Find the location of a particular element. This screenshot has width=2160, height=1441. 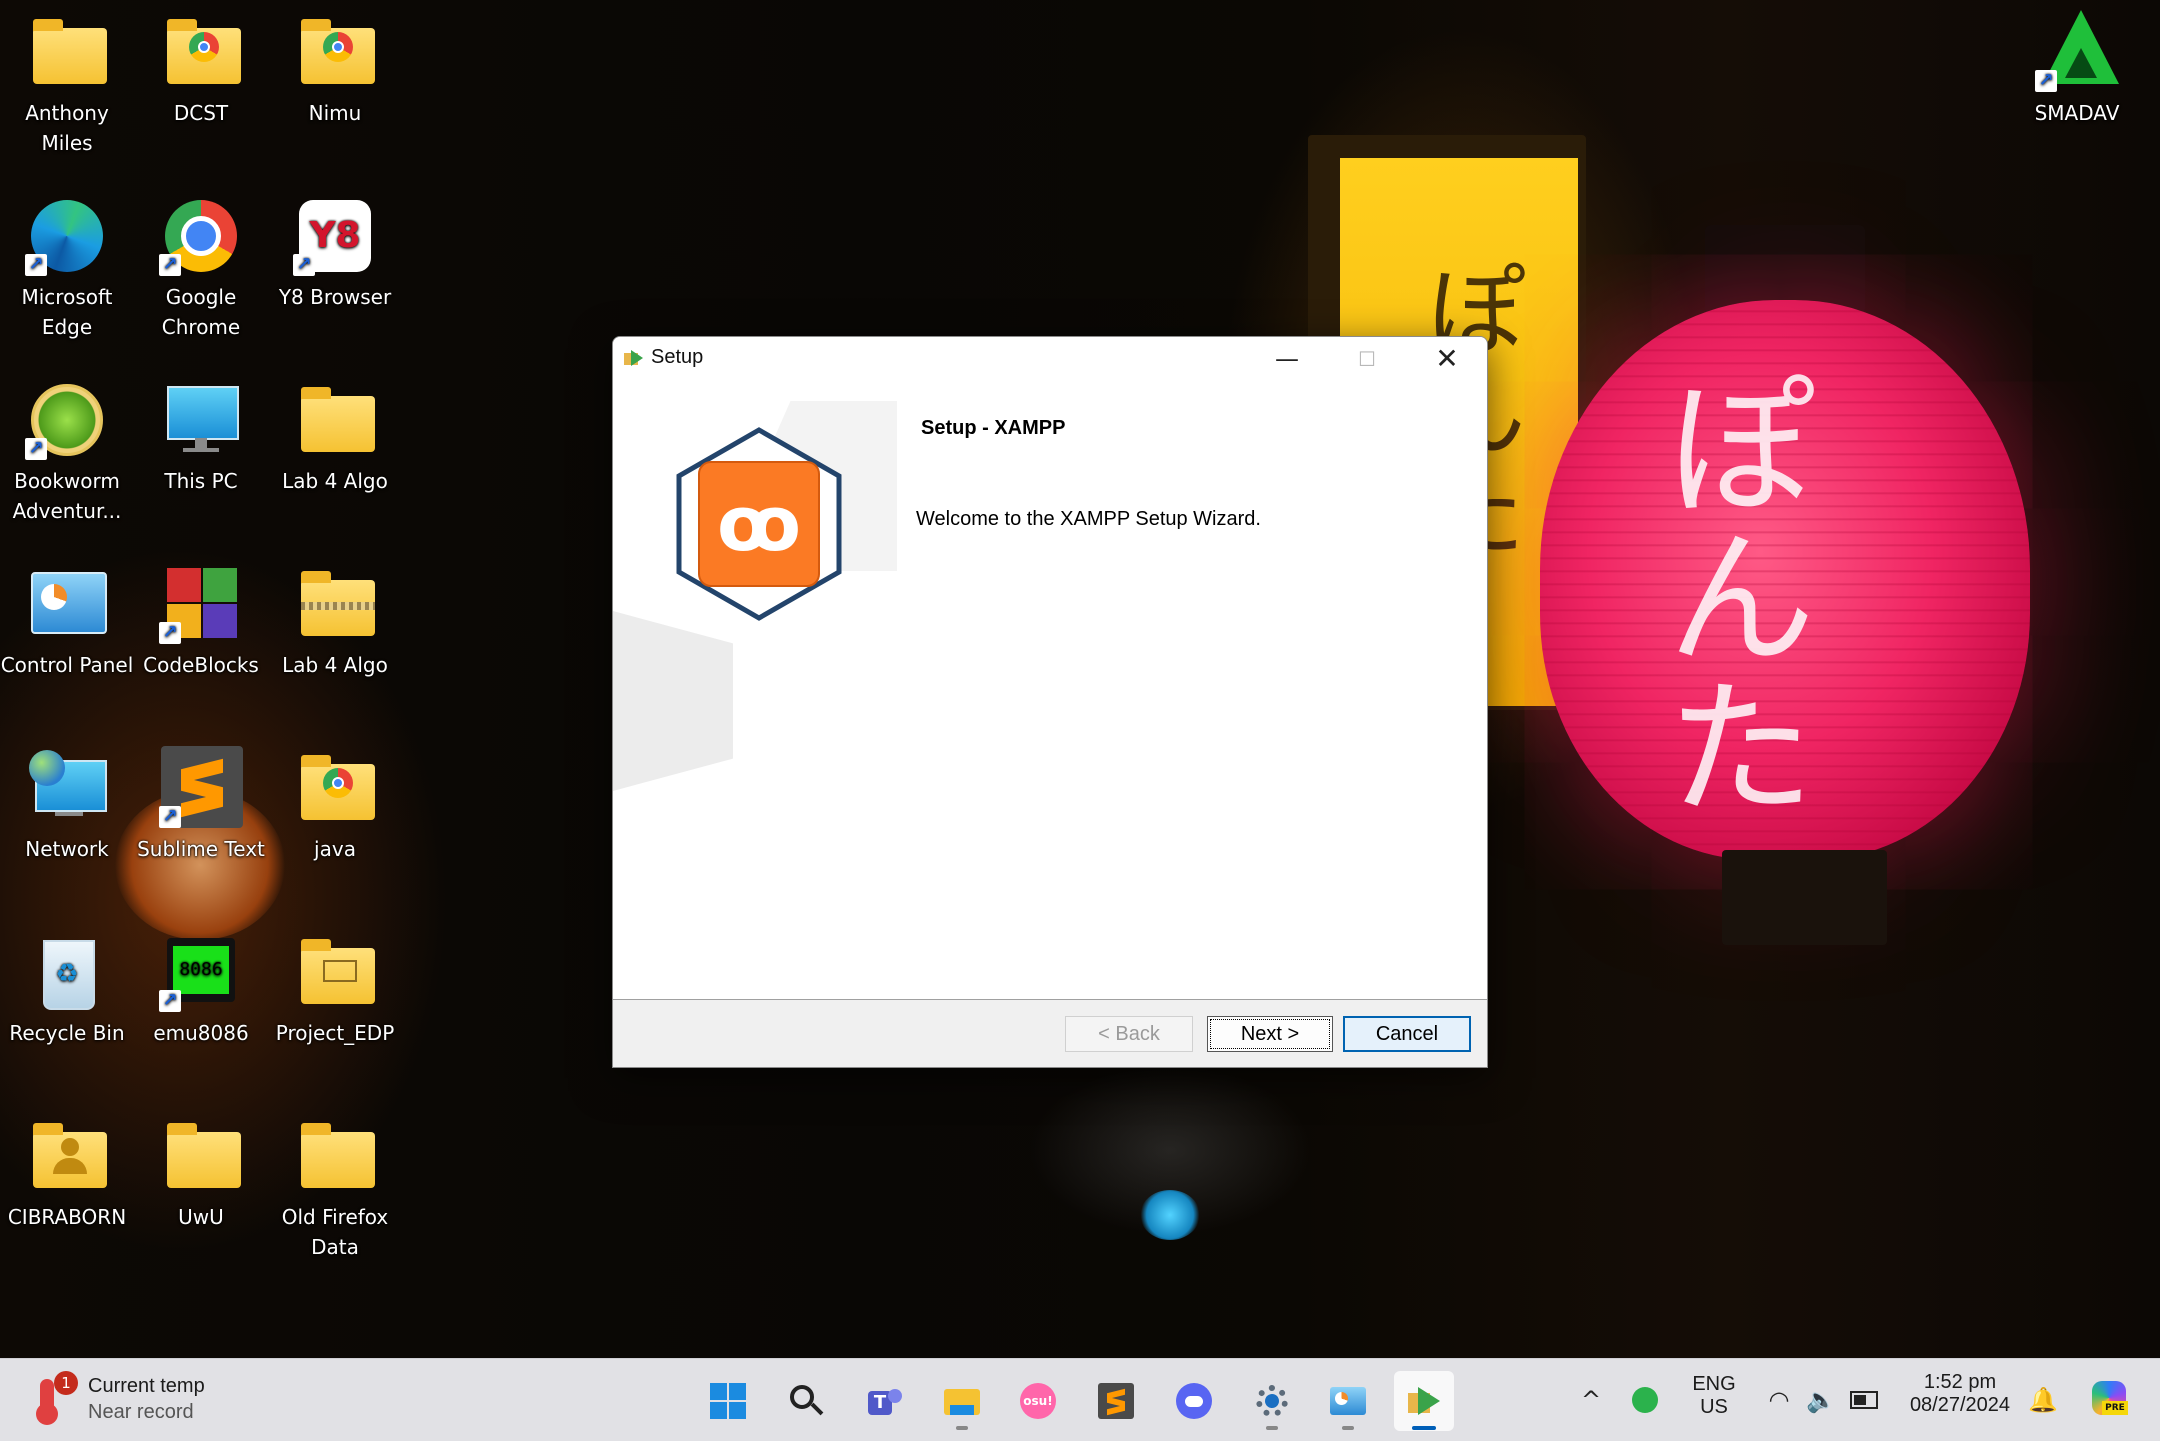

notification-badge: 1 is located at coordinates (66, 1383).